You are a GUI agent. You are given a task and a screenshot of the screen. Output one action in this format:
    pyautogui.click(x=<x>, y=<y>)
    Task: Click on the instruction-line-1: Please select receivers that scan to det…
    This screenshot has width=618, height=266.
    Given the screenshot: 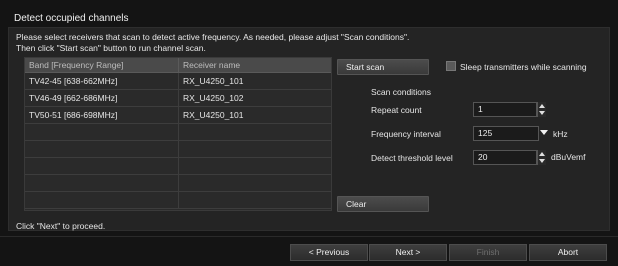 What is the action you would take?
    pyautogui.click(x=213, y=37)
    